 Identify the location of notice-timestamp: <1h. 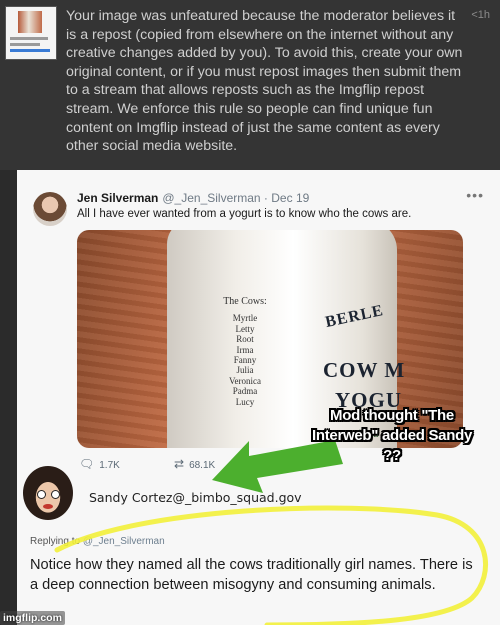
(480, 15).